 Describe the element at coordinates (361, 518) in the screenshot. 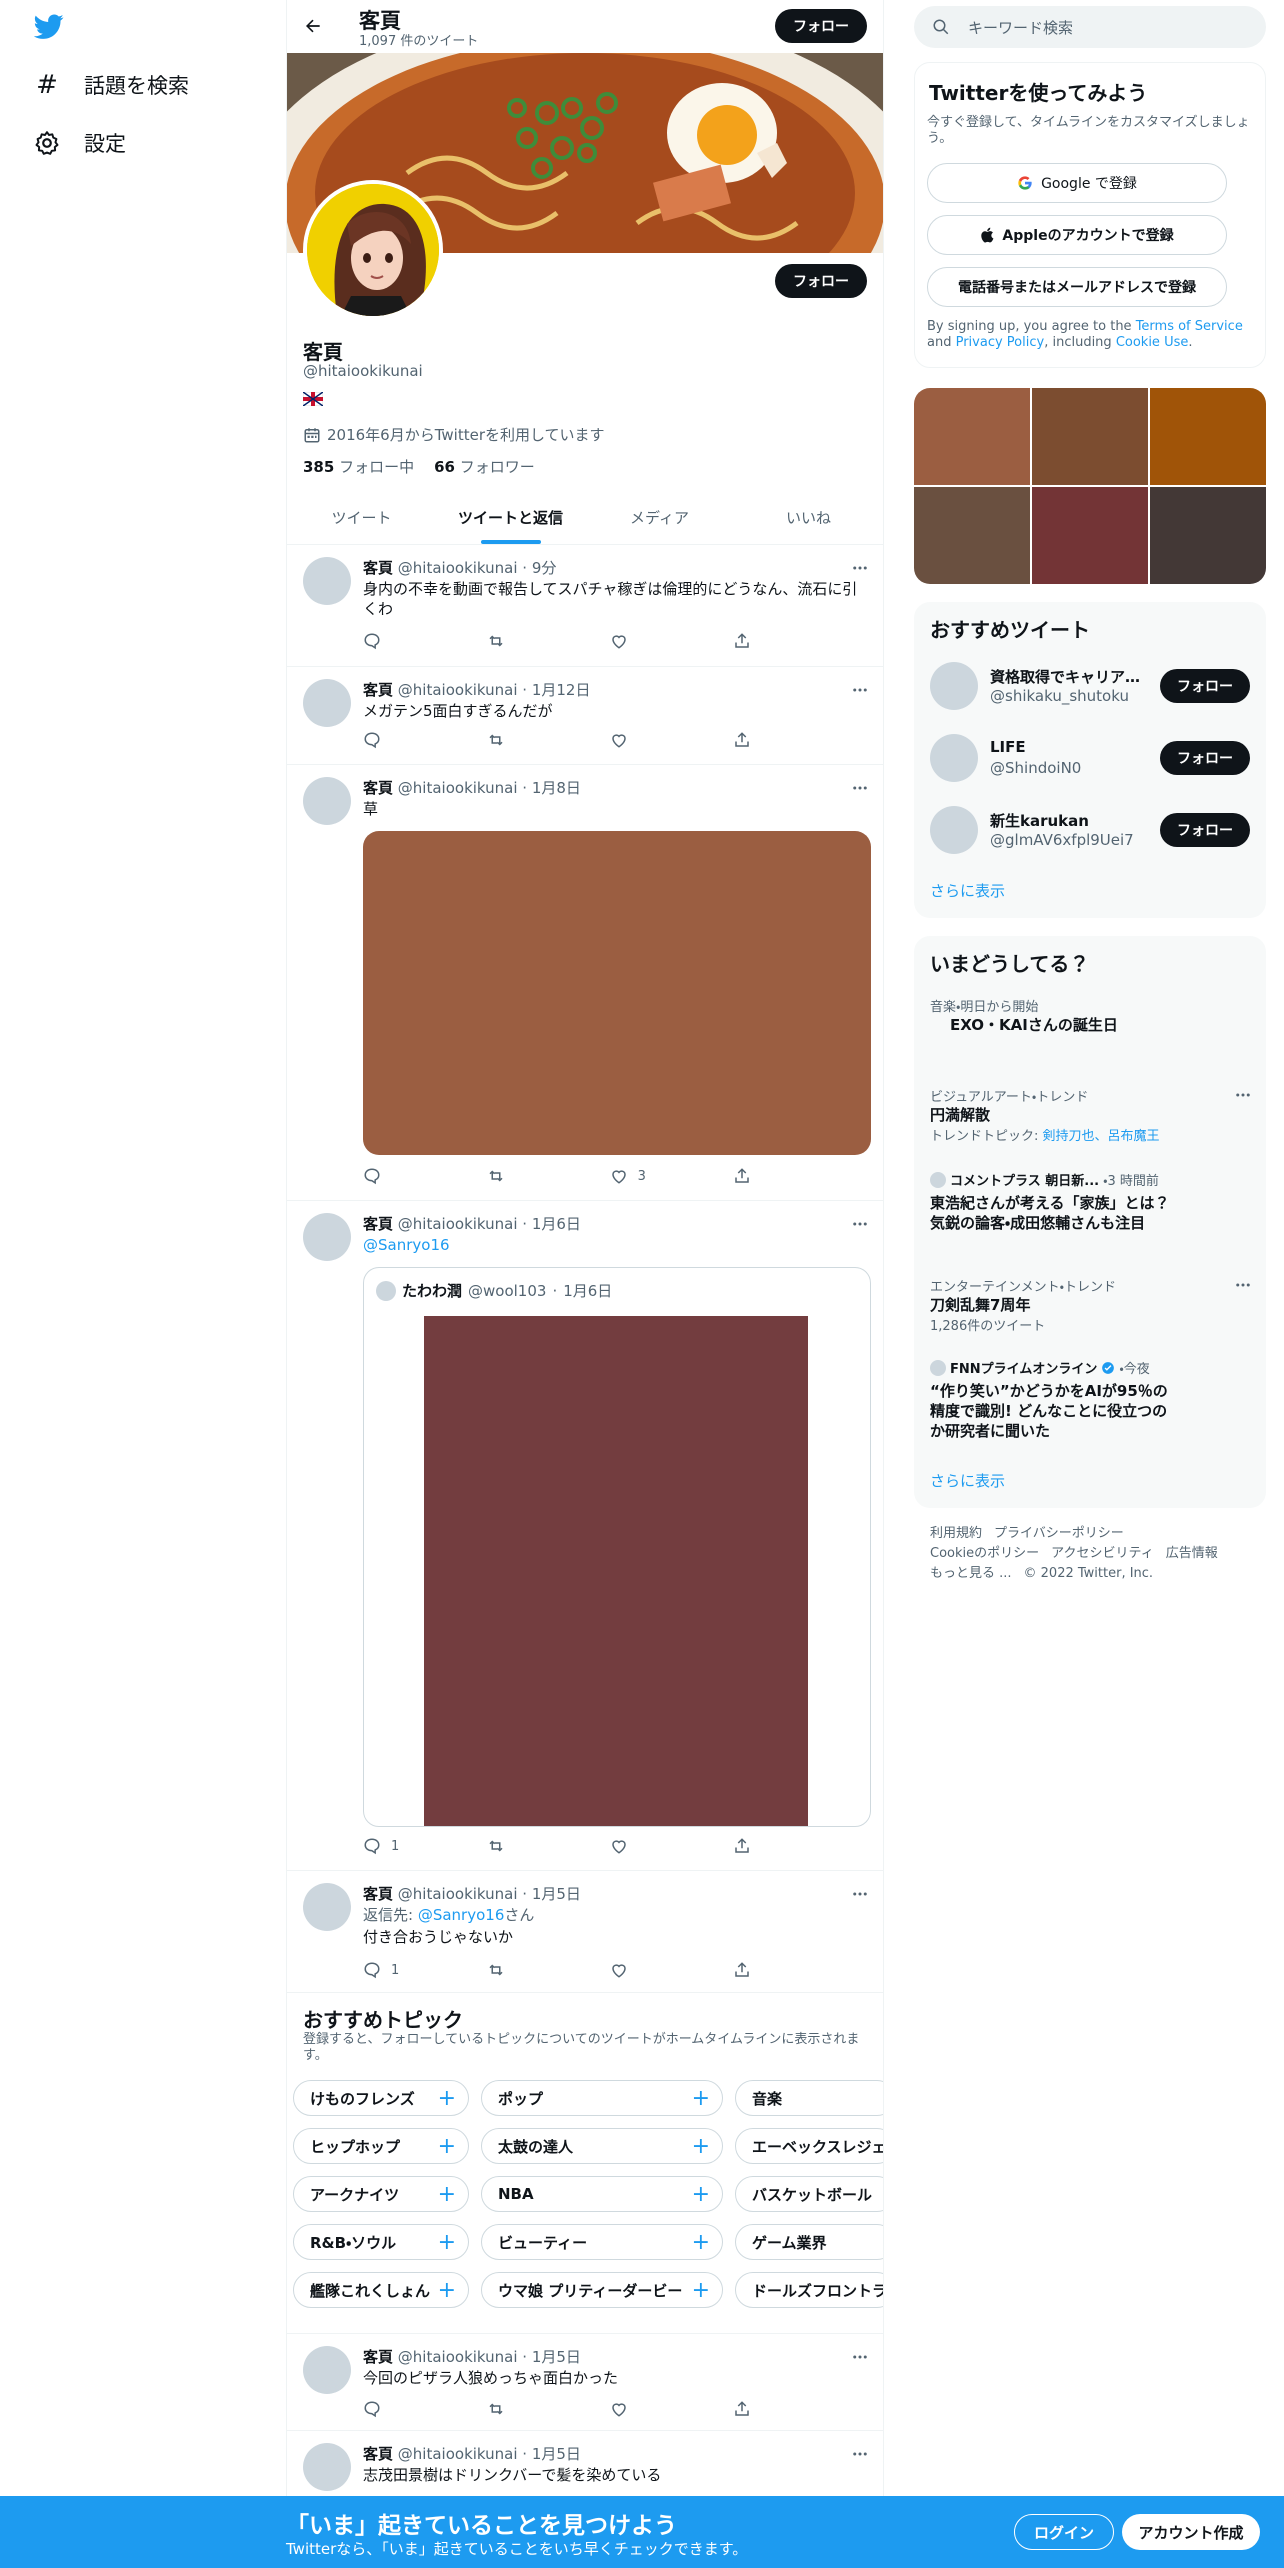

I see `tab-tweets: ツイート` at that location.